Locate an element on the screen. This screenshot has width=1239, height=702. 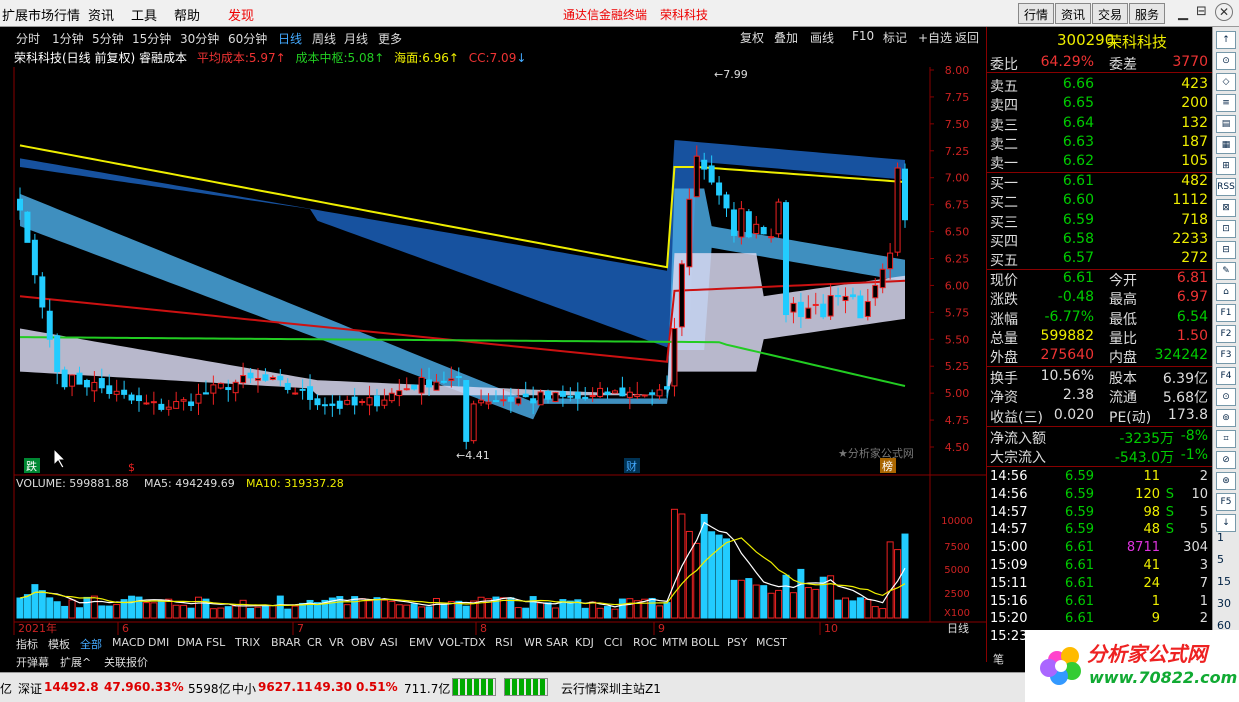
indicator-tab-6: FSL is located at coordinates (215, 642).